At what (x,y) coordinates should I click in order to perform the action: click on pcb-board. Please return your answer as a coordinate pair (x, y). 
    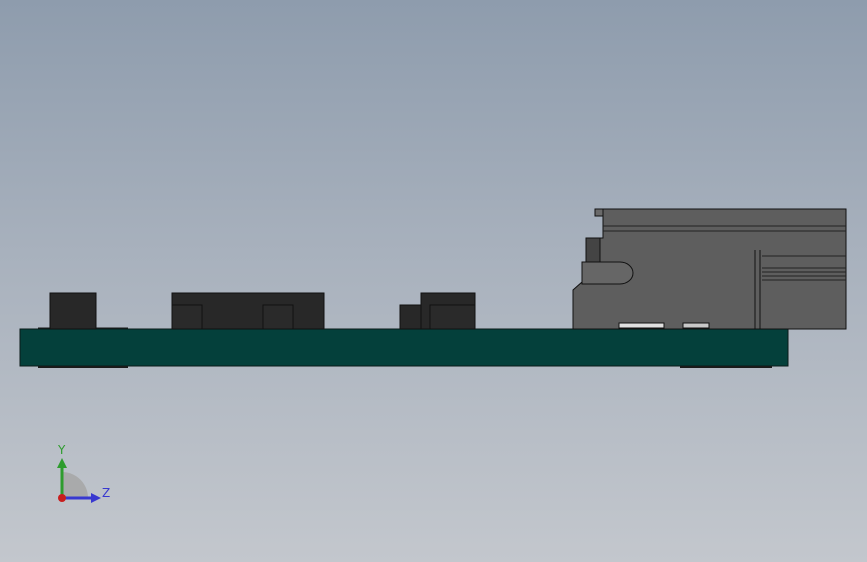
    Looking at the image, I should click on (404, 347).